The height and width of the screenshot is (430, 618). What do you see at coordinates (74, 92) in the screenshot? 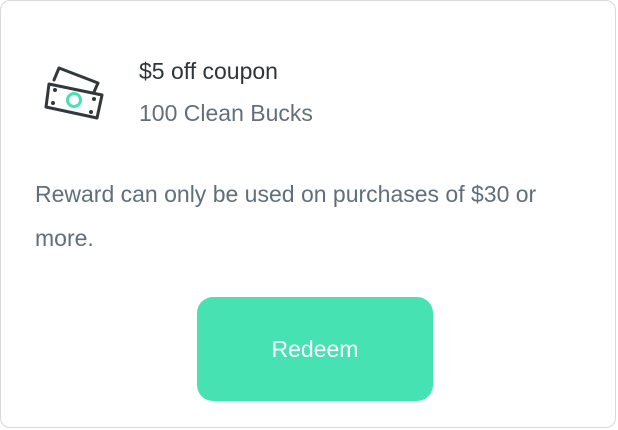
I see `cash-icon` at bounding box center [74, 92].